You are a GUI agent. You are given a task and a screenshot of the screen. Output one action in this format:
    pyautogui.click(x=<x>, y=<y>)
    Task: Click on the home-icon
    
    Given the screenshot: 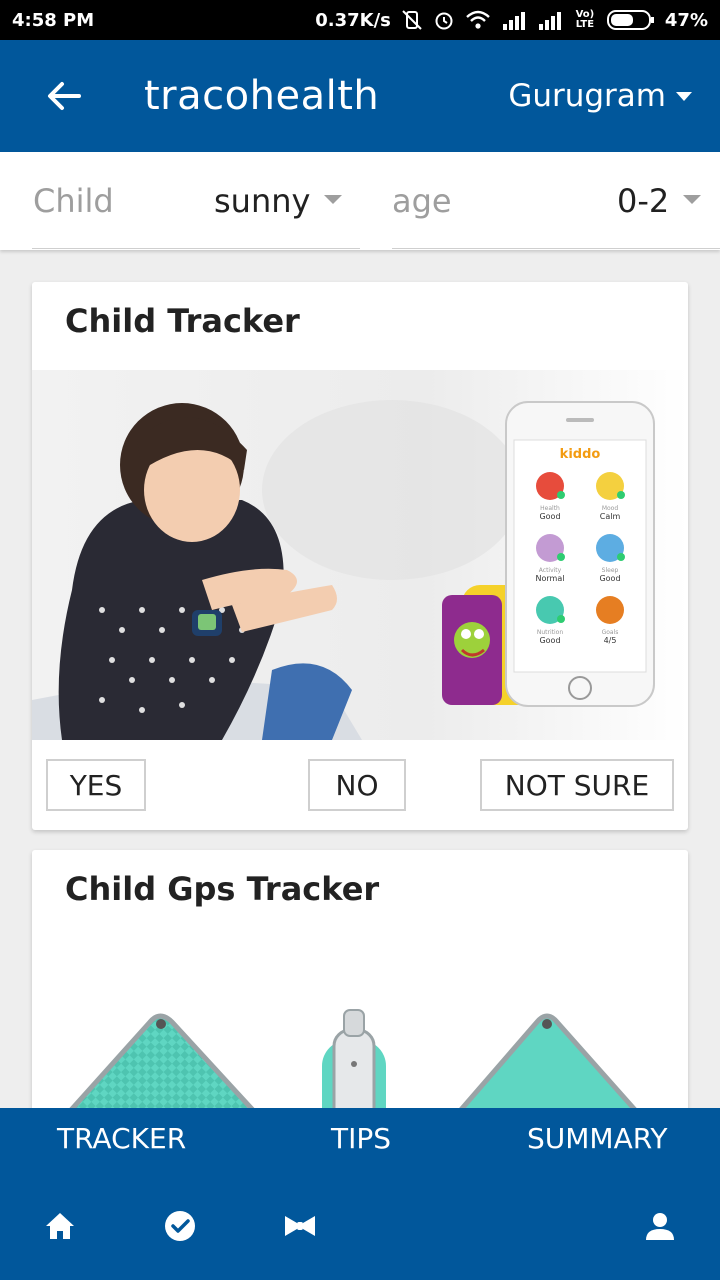 What is the action you would take?
    pyautogui.click(x=60, y=1226)
    